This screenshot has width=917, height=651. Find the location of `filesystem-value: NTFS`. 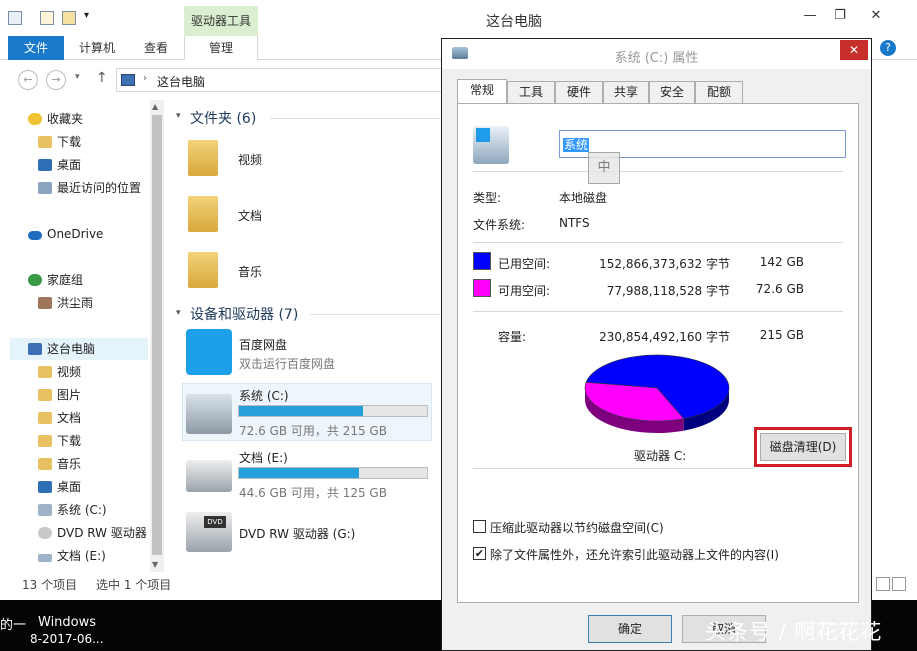

filesystem-value: NTFS is located at coordinates (574, 223).